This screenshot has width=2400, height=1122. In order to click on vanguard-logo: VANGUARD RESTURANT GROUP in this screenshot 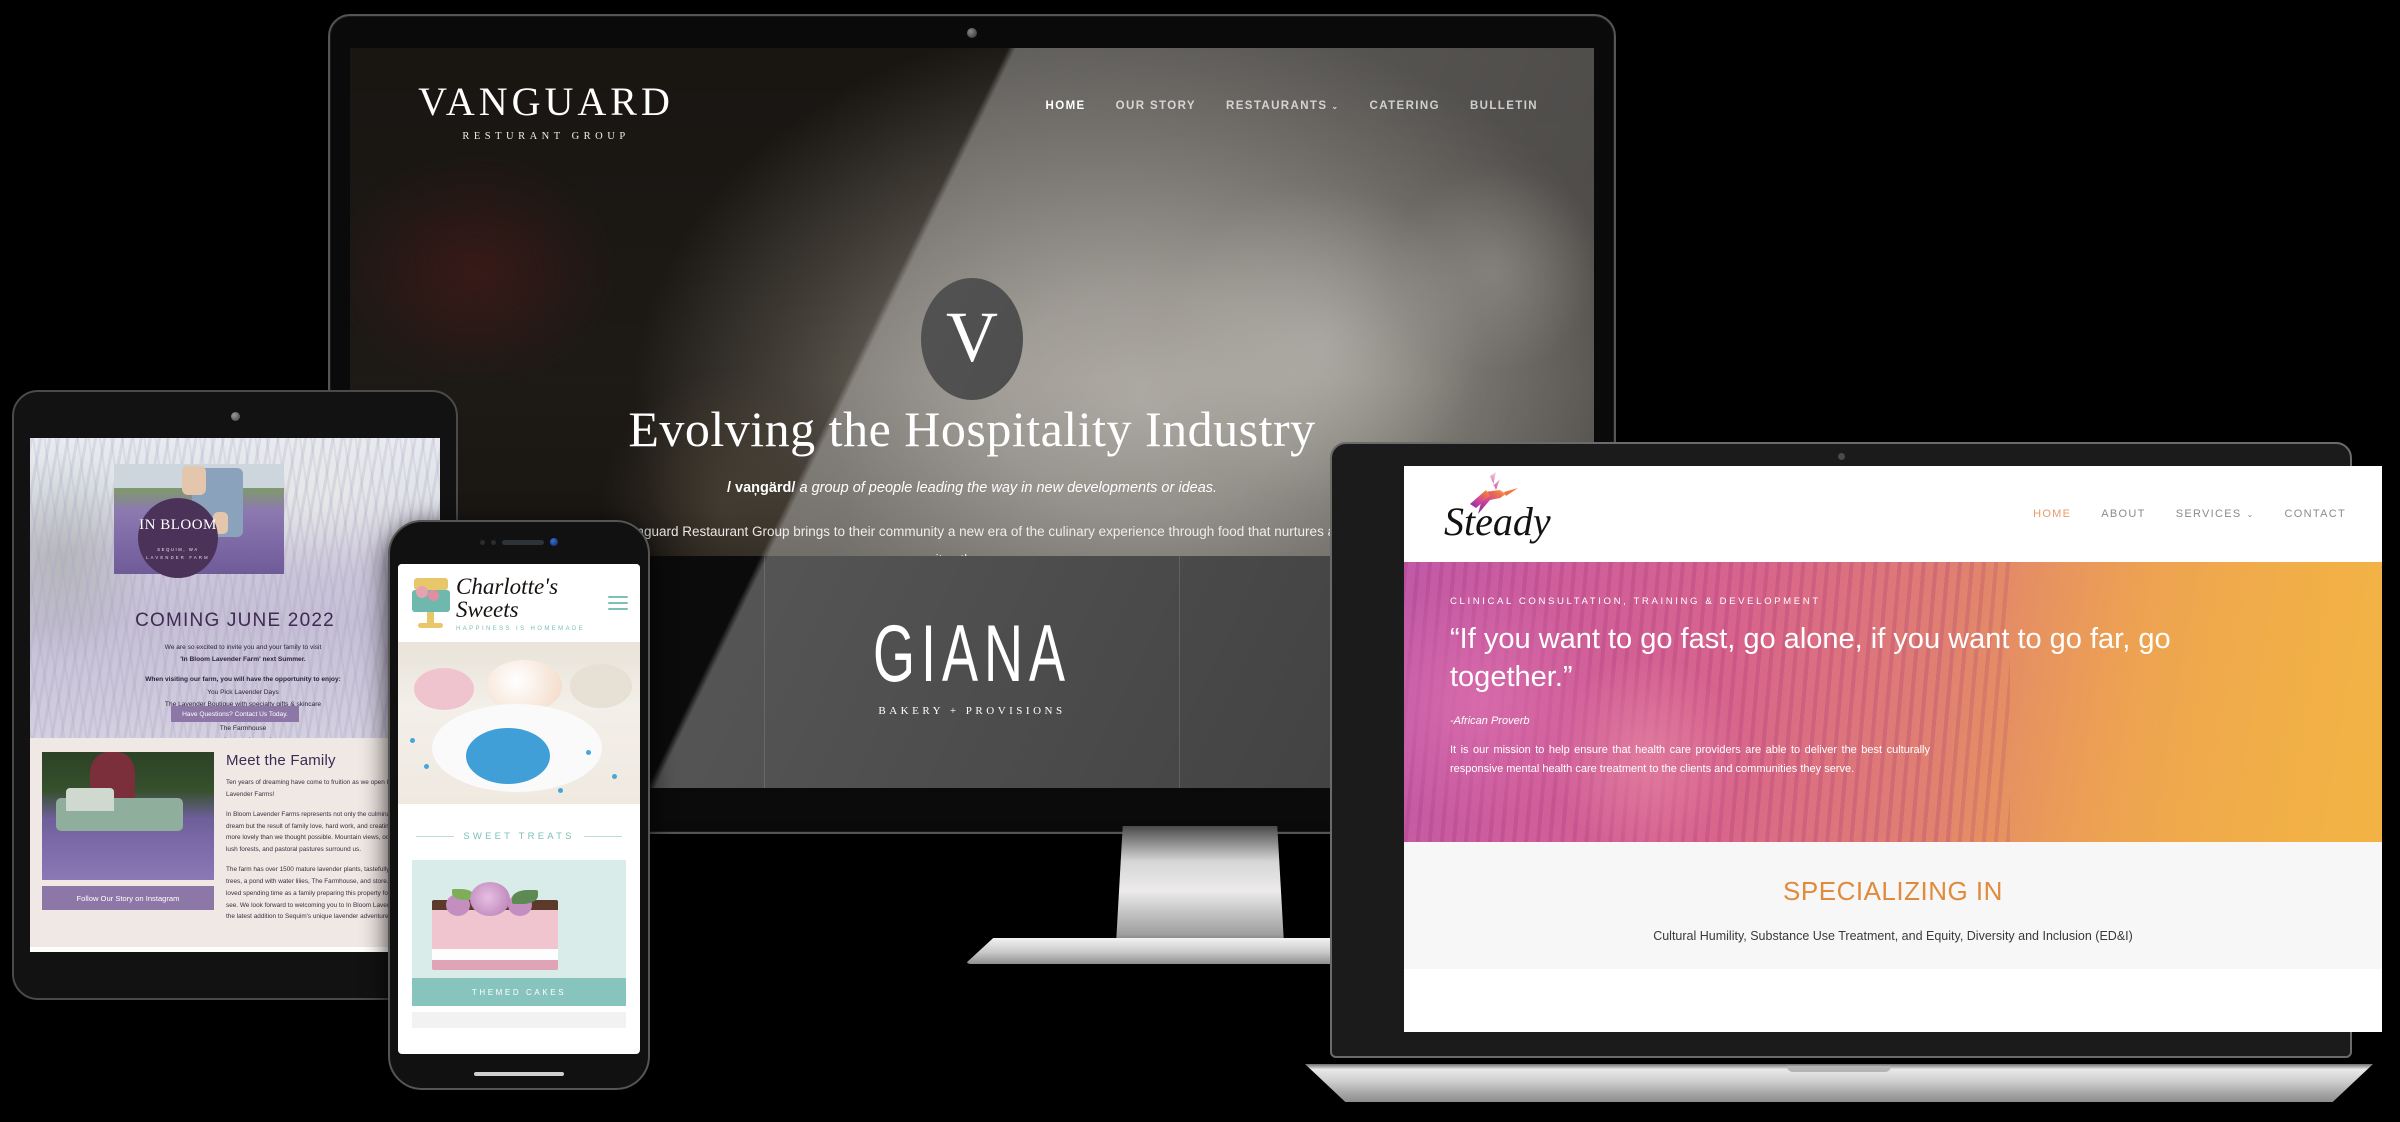, I will do `click(546, 111)`.